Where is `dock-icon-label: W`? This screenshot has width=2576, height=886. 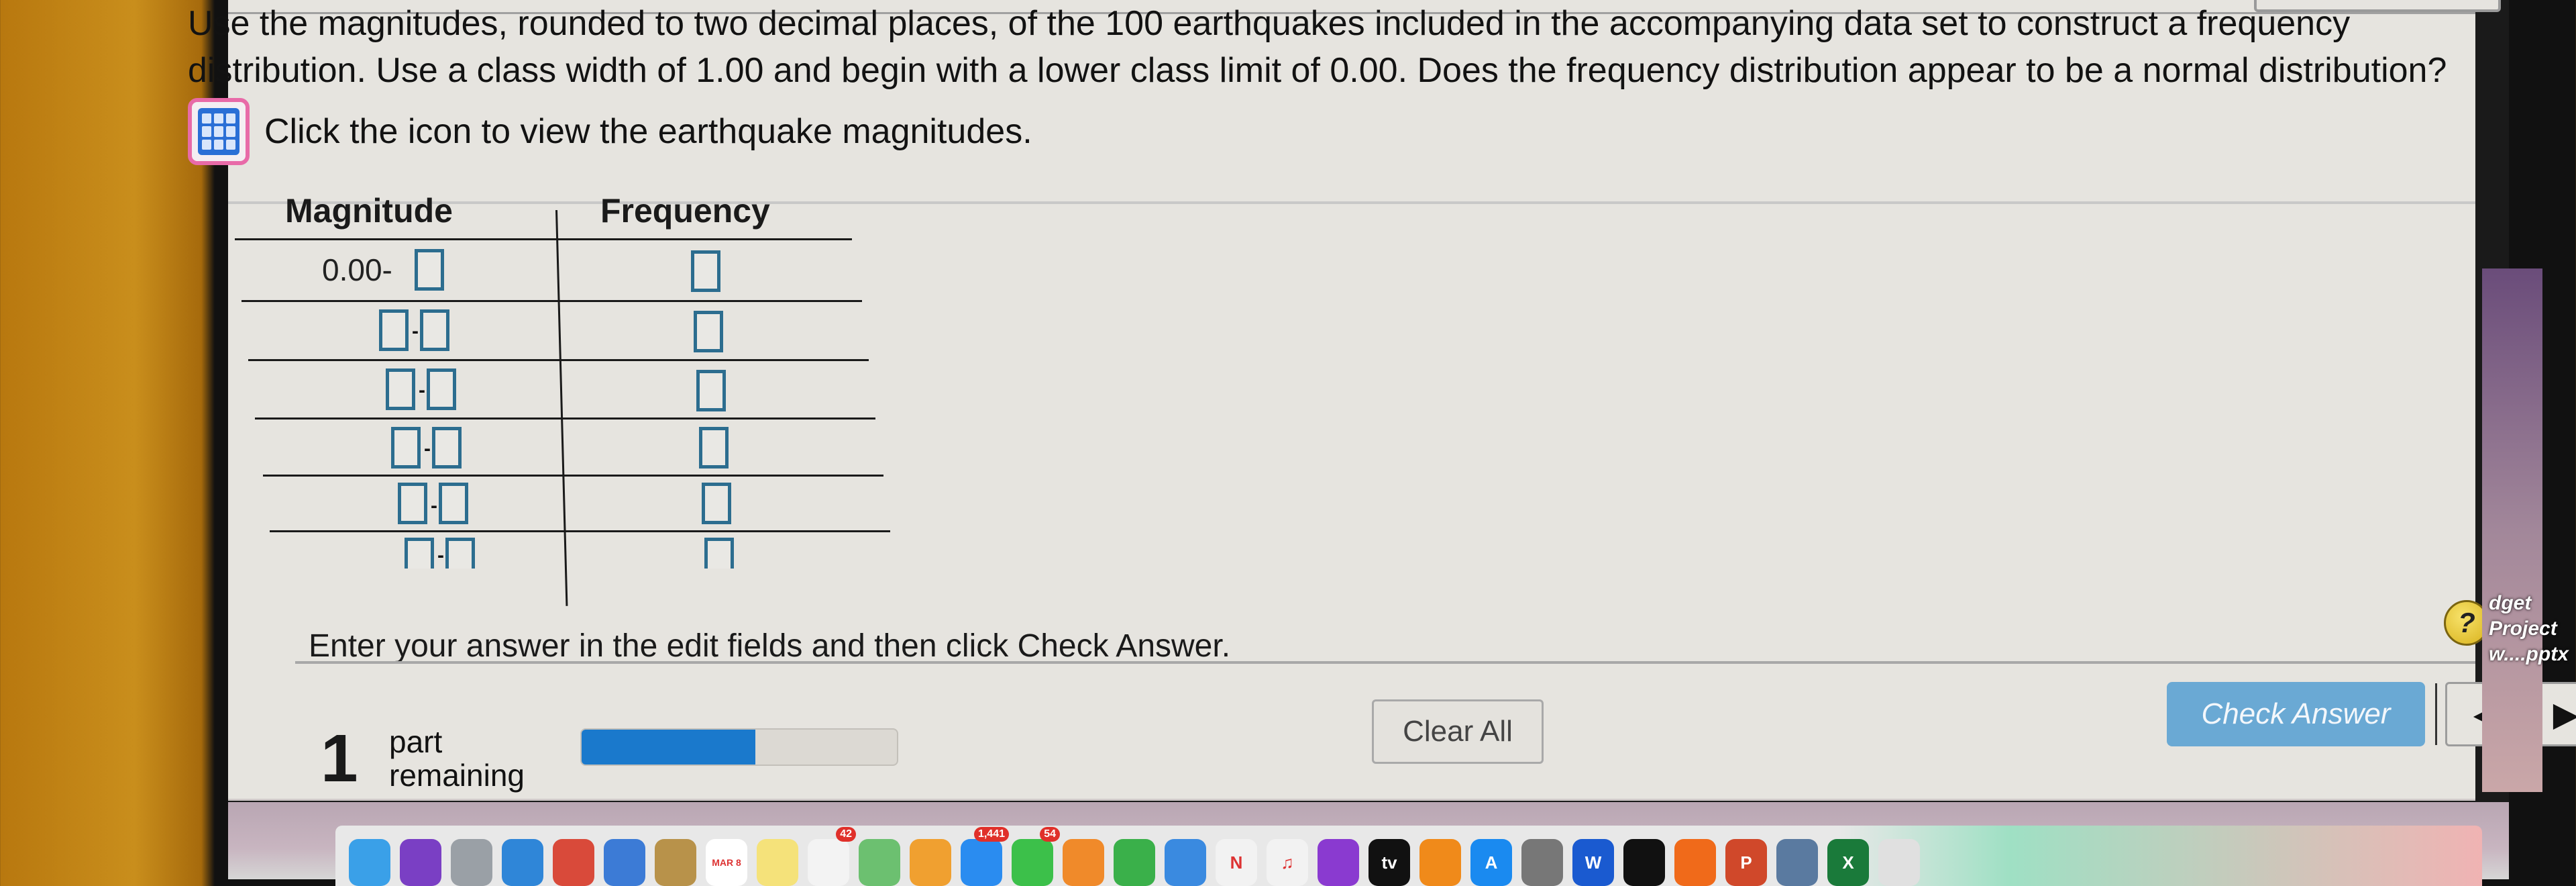
dock-icon-label: W is located at coordinates (1593, 863).